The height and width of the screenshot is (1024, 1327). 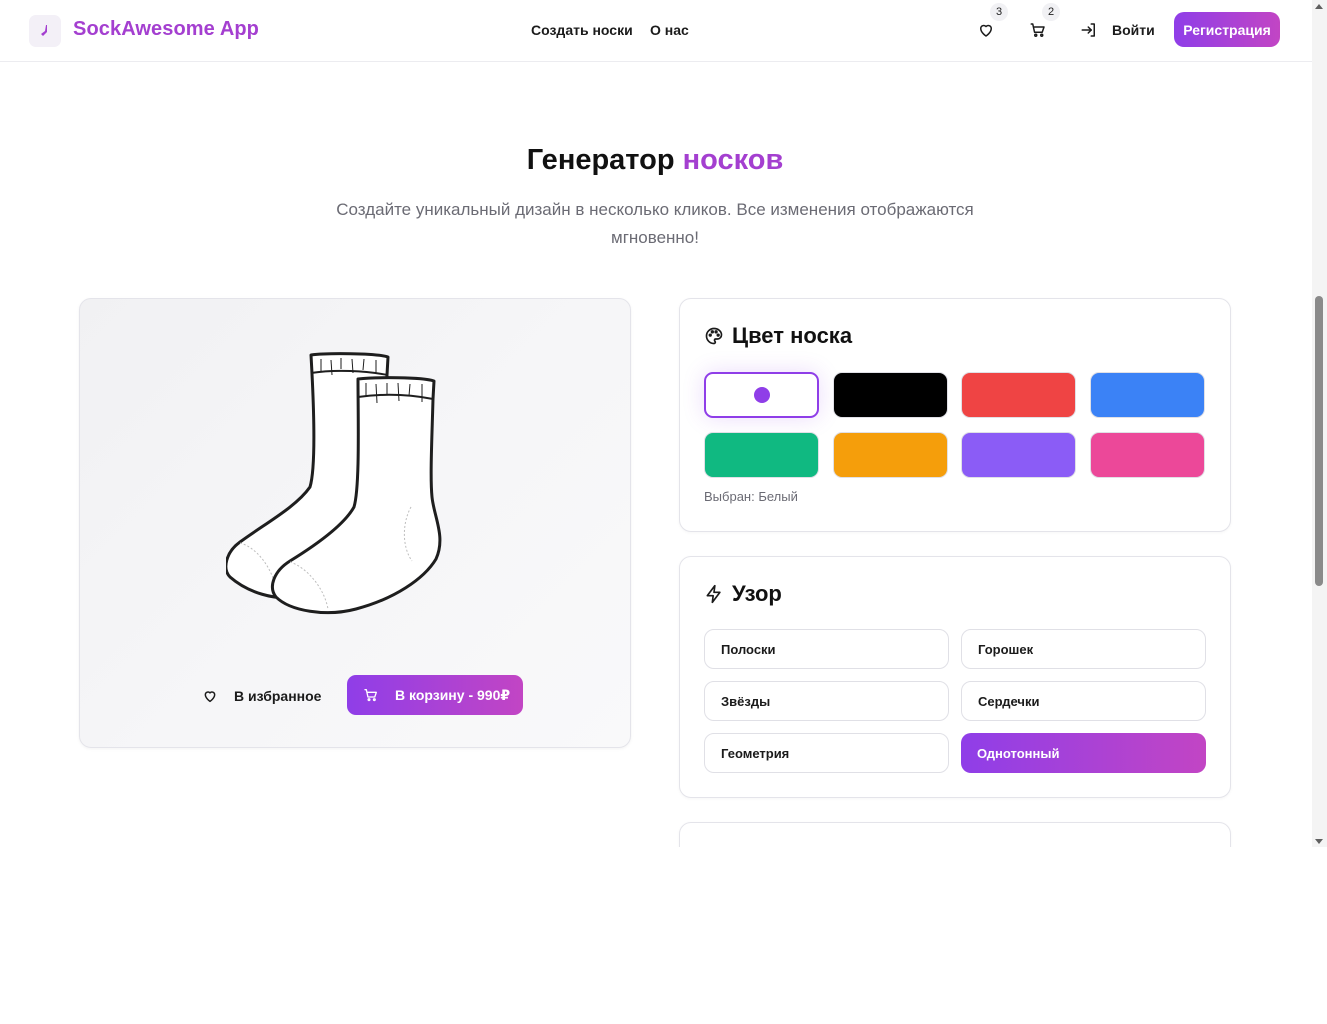 What do you see at coordinates (1133, 30) in the screenshot?
I see `login-label: Войти` at bounding box center [1133, 30].